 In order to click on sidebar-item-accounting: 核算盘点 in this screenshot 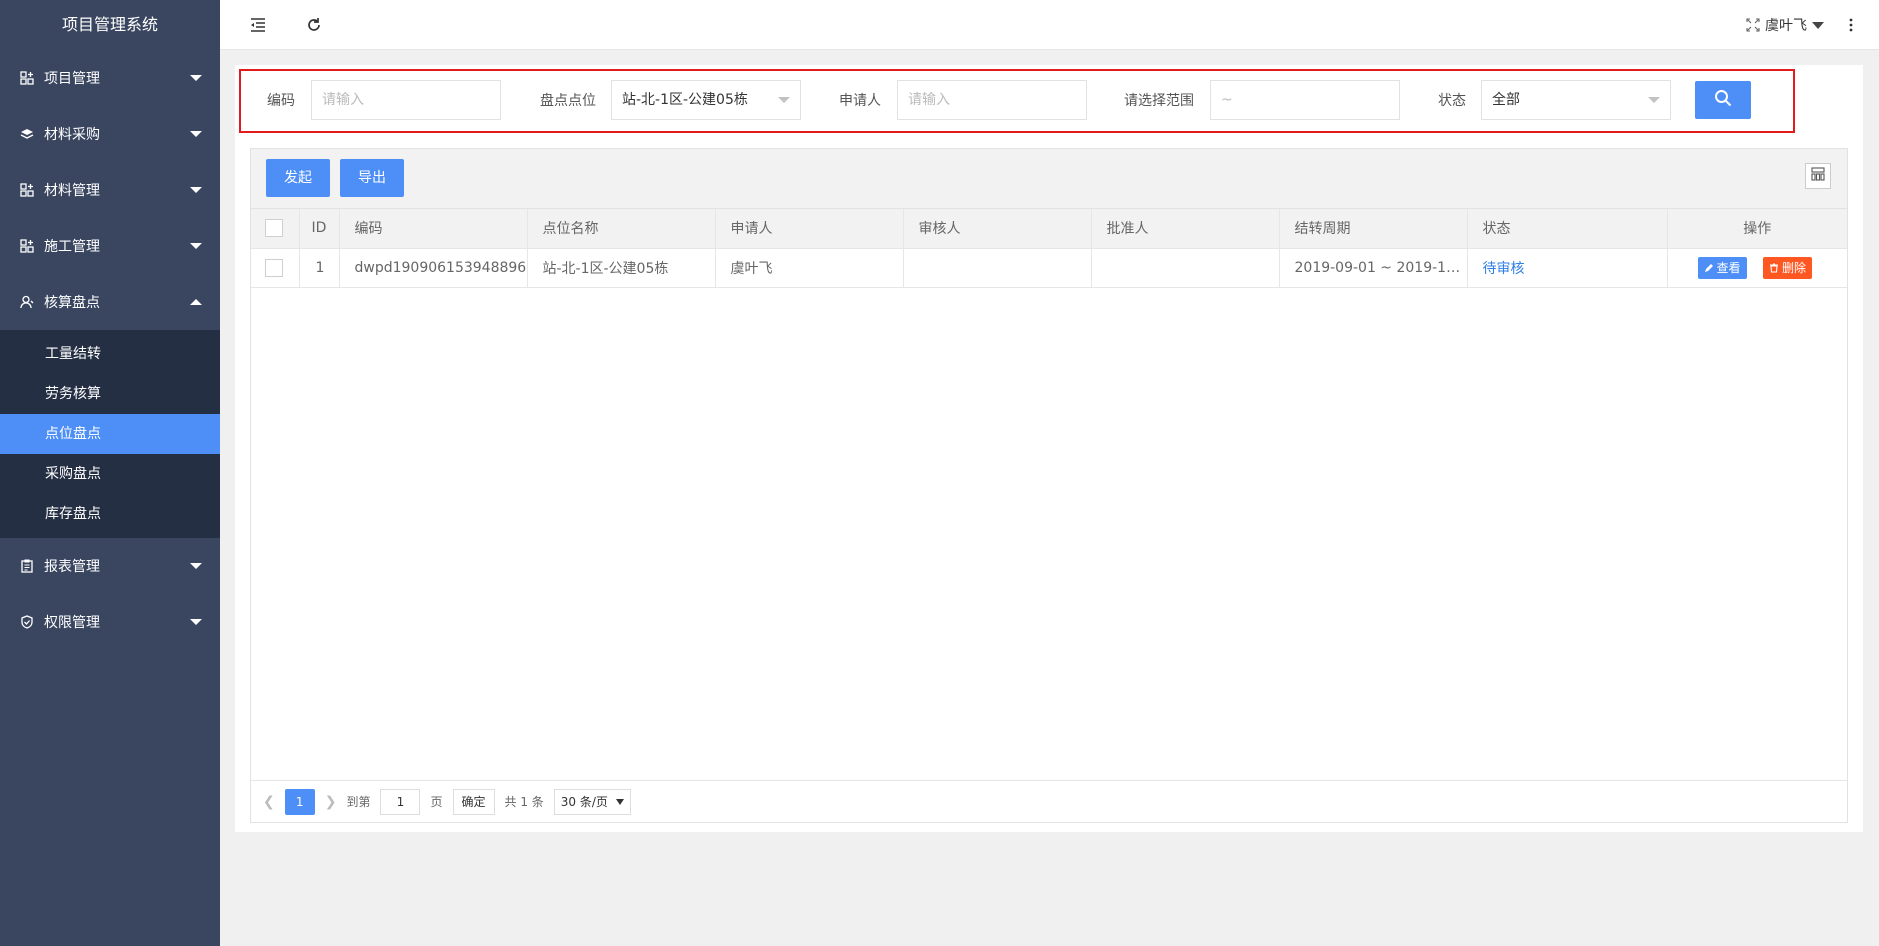, I will do `click(110, 302)`.